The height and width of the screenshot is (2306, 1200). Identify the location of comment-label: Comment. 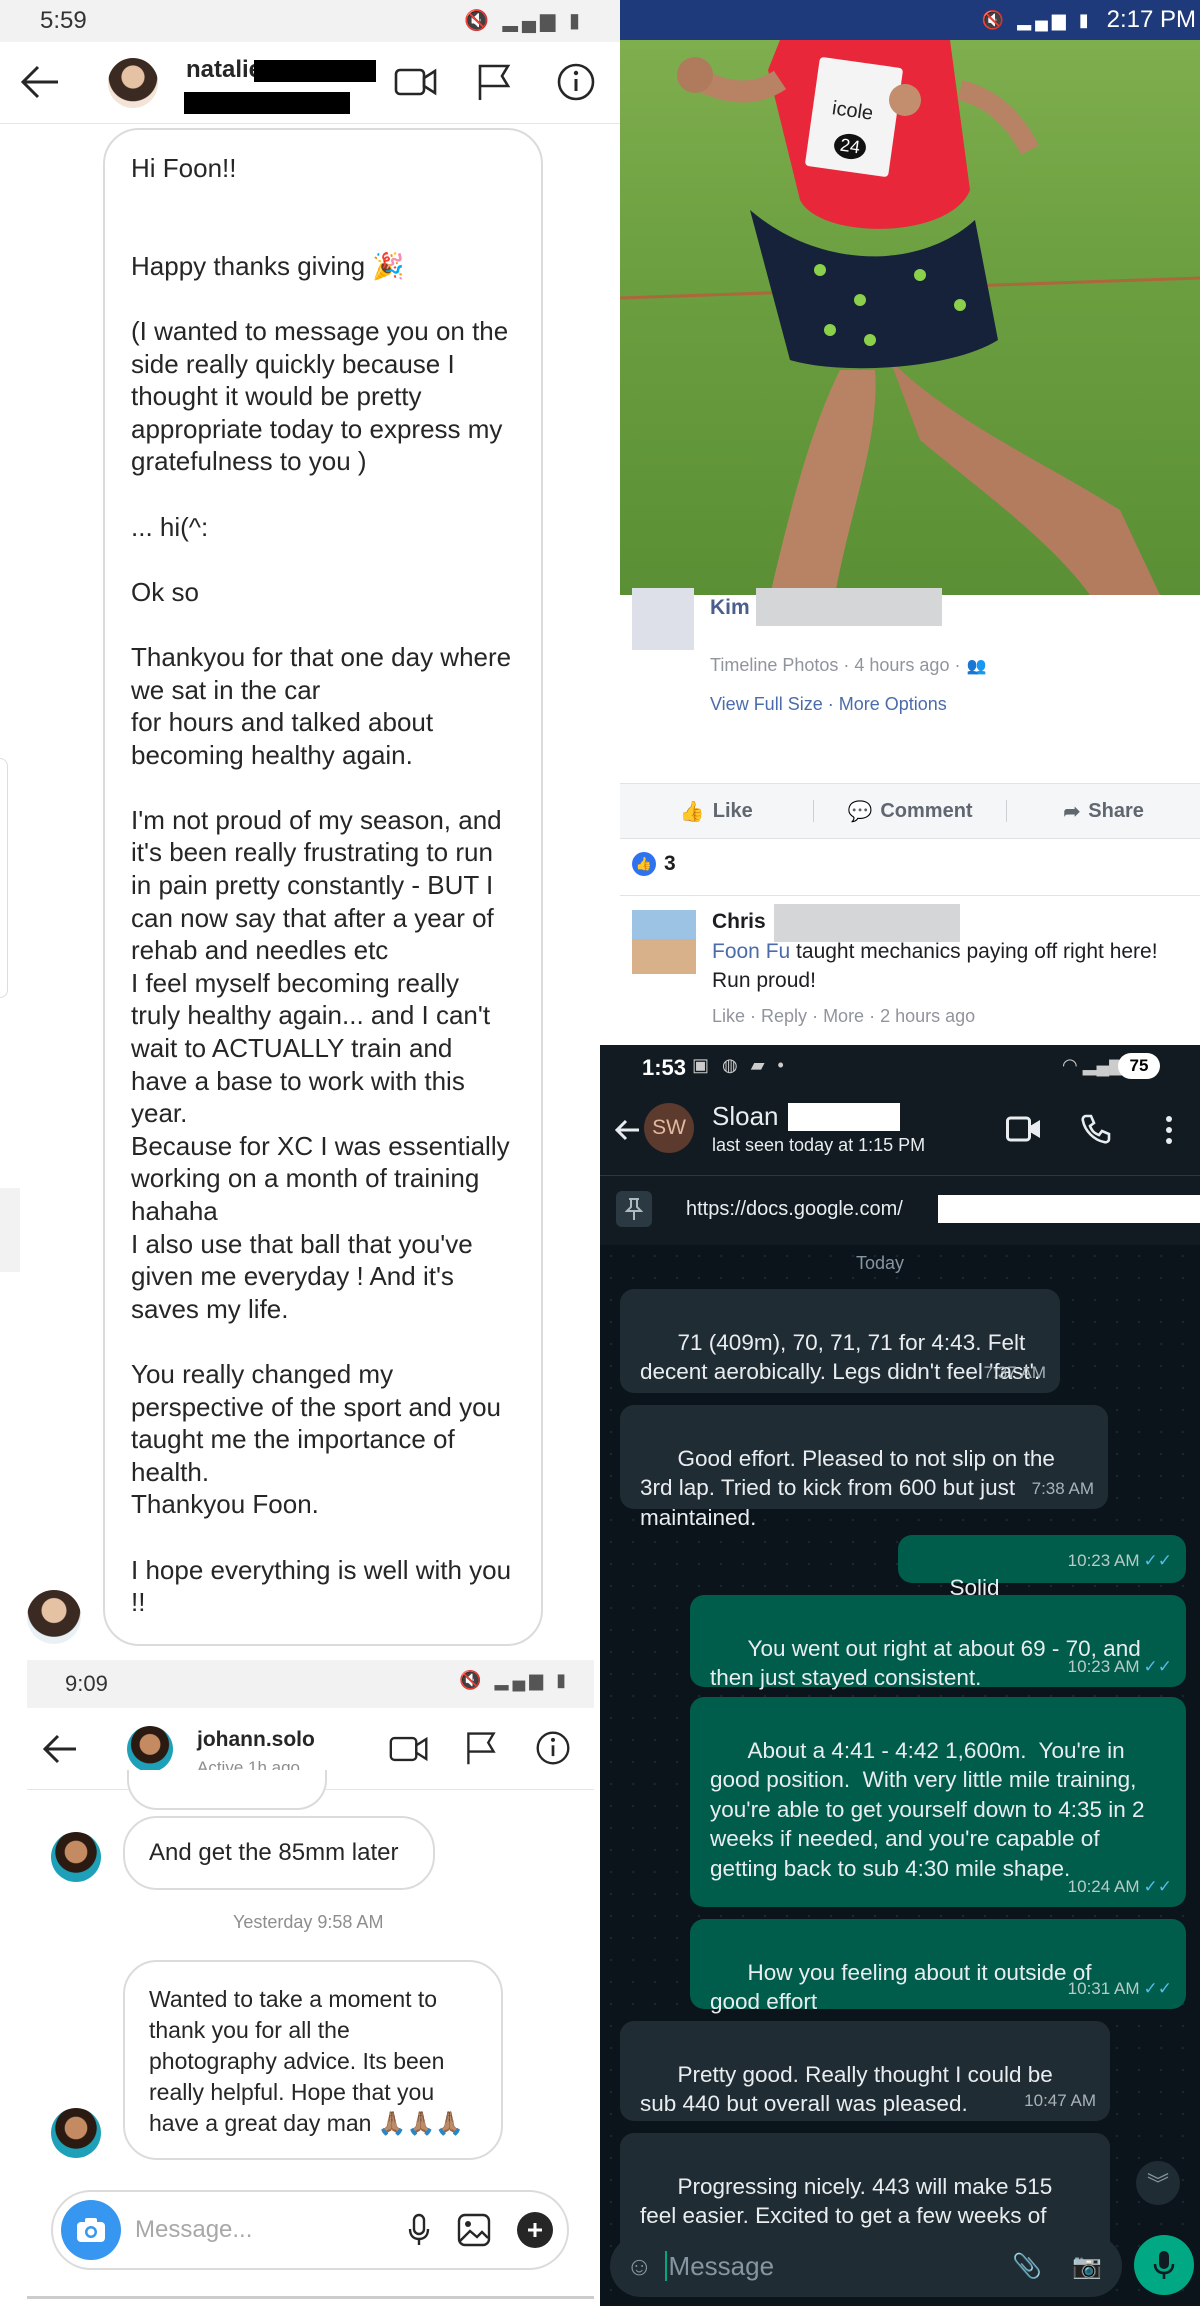
(926, 810).